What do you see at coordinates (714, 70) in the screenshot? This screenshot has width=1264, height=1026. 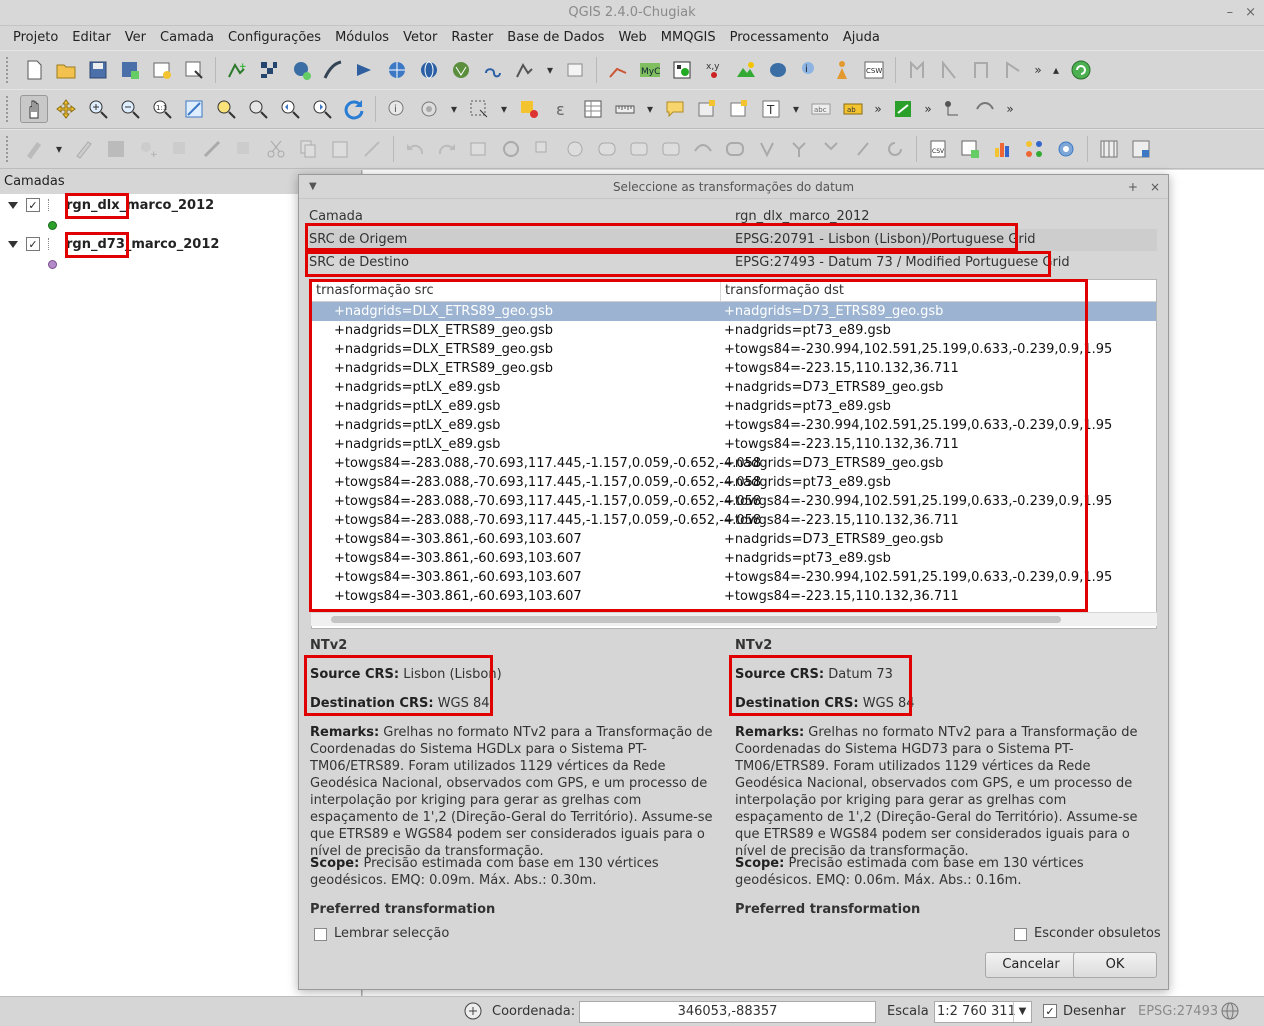 I see `coordinate-capture-icon: x,y` at bounding box center [714, 70].